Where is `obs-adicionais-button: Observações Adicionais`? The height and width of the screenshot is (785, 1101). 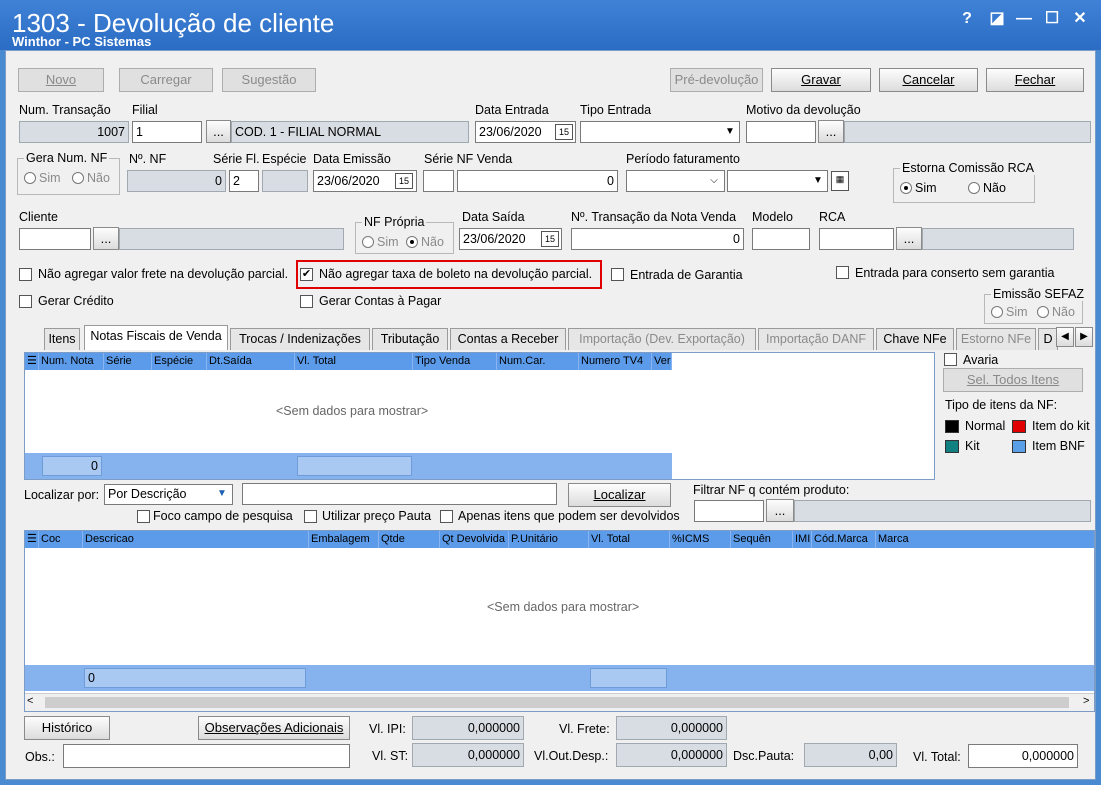
obs-adicionais-button: Observações Adicionais is located at coordinates (274, 728).